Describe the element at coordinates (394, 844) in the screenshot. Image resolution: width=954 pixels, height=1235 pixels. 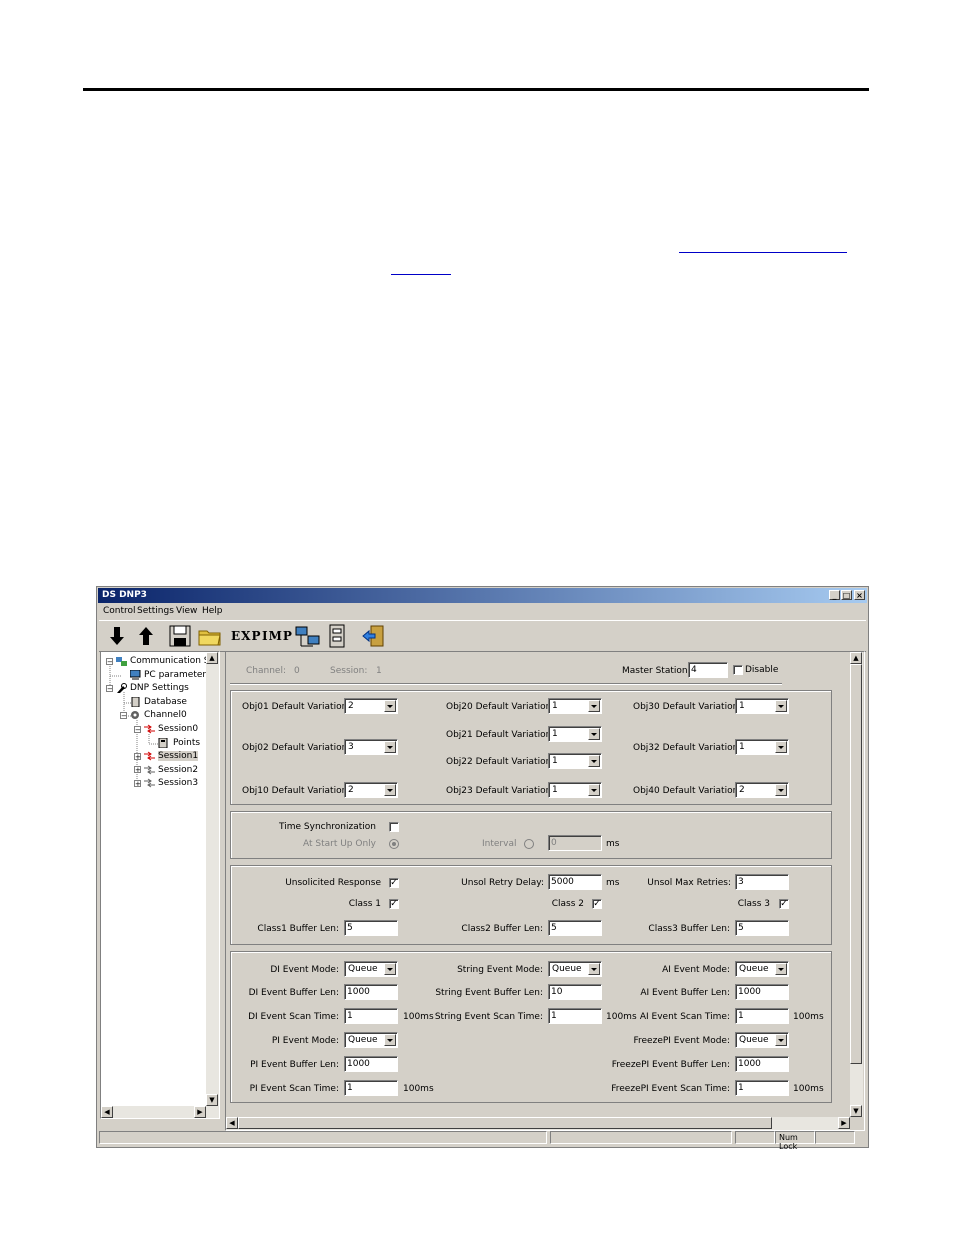
I see `startup-only-radio` at that location.